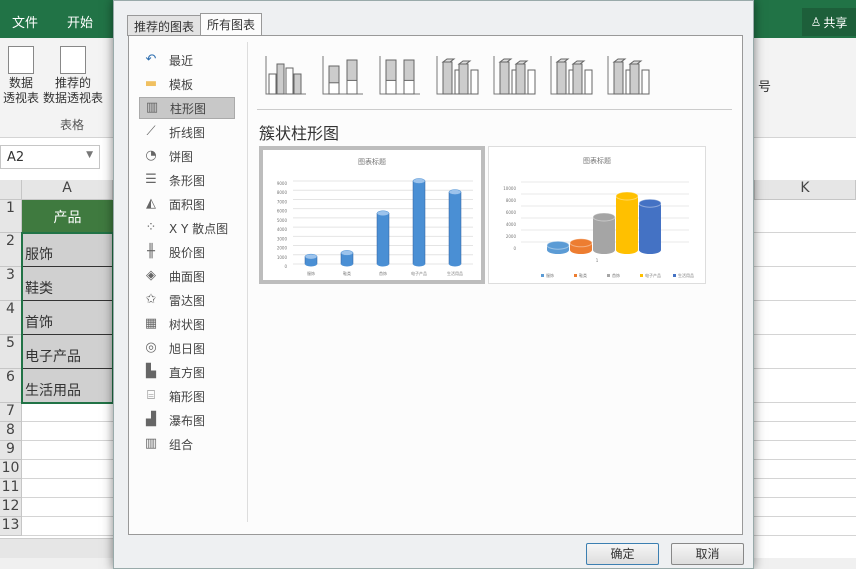 The height and width of the screenshot is (569, 856). Describe the element at coordinates (299, 133) in the screenshot. I see `subtype-title: 簇状柱形图` at that location.